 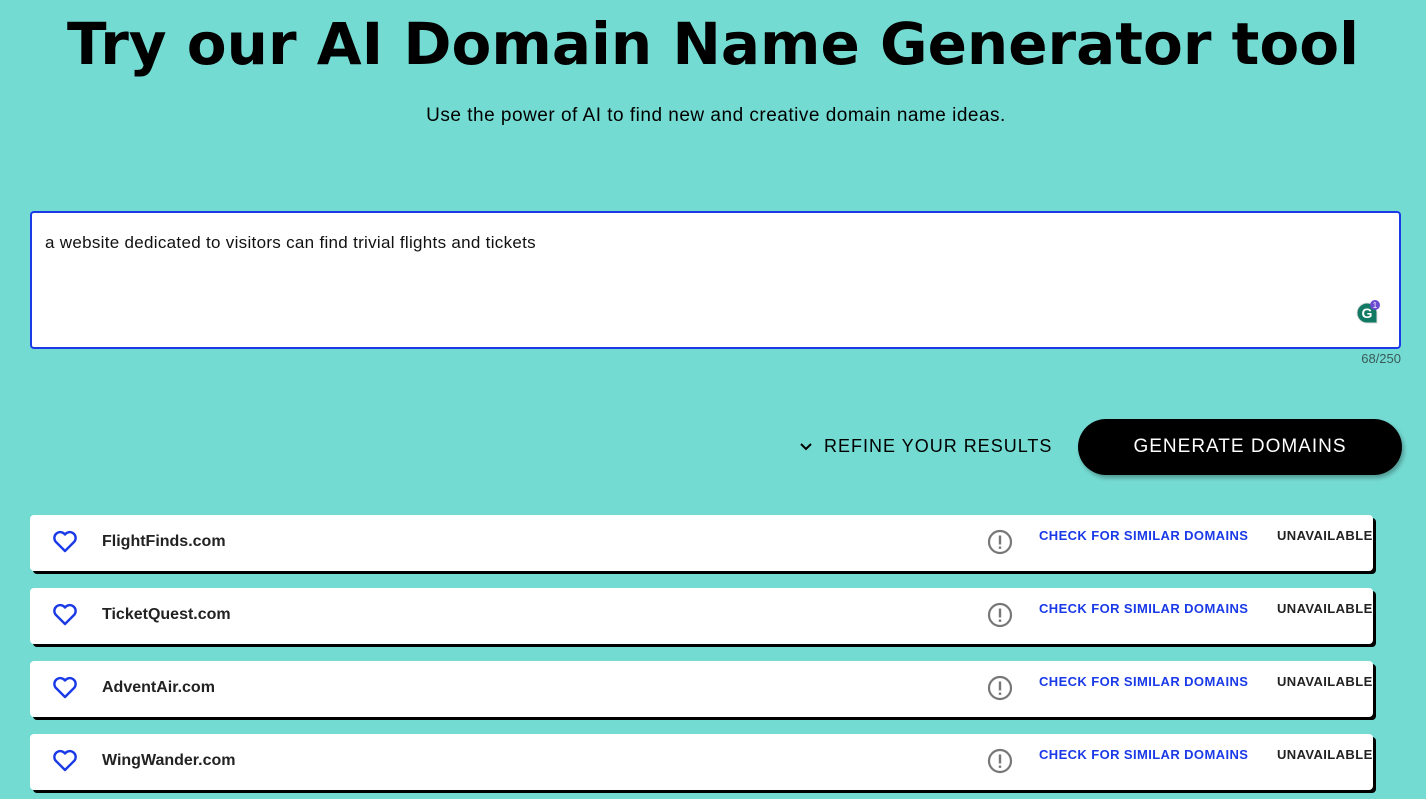 I want to click on domain-name: WingWander.com, so click(x=169, y=760).